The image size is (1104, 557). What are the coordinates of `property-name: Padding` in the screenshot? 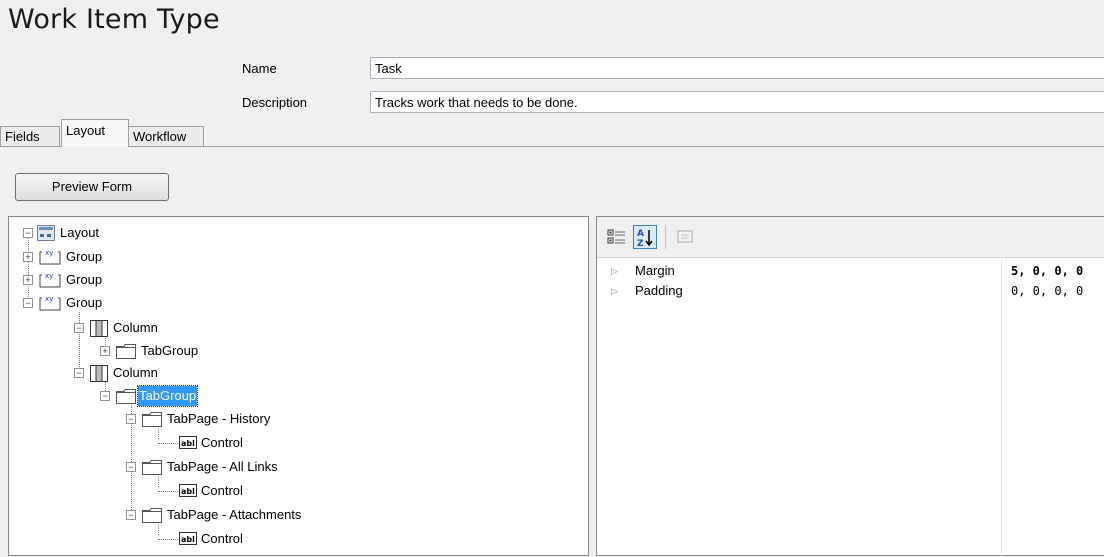 It's located at (659, 290).